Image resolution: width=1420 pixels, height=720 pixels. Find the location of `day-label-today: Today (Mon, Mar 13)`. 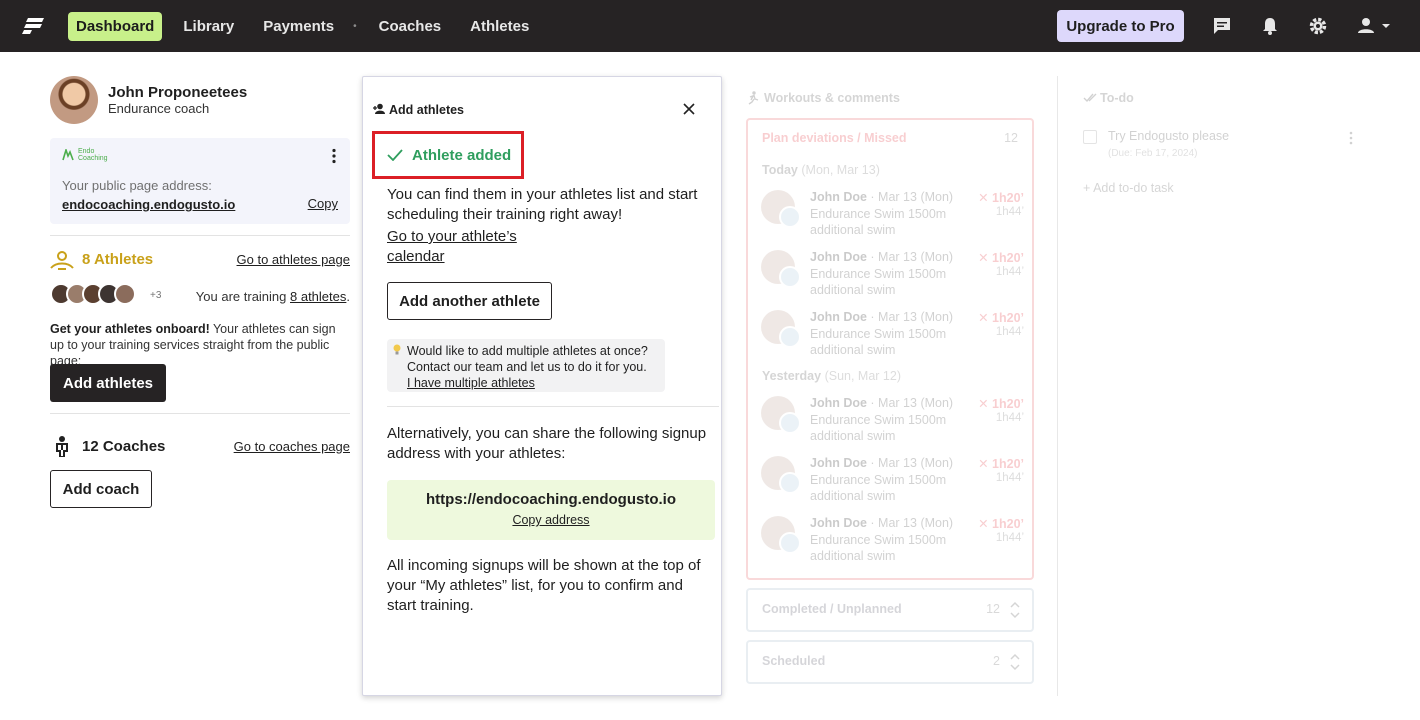

day-label-today: Today (Mon, Mar 13) is located at coordinates (821, 170).